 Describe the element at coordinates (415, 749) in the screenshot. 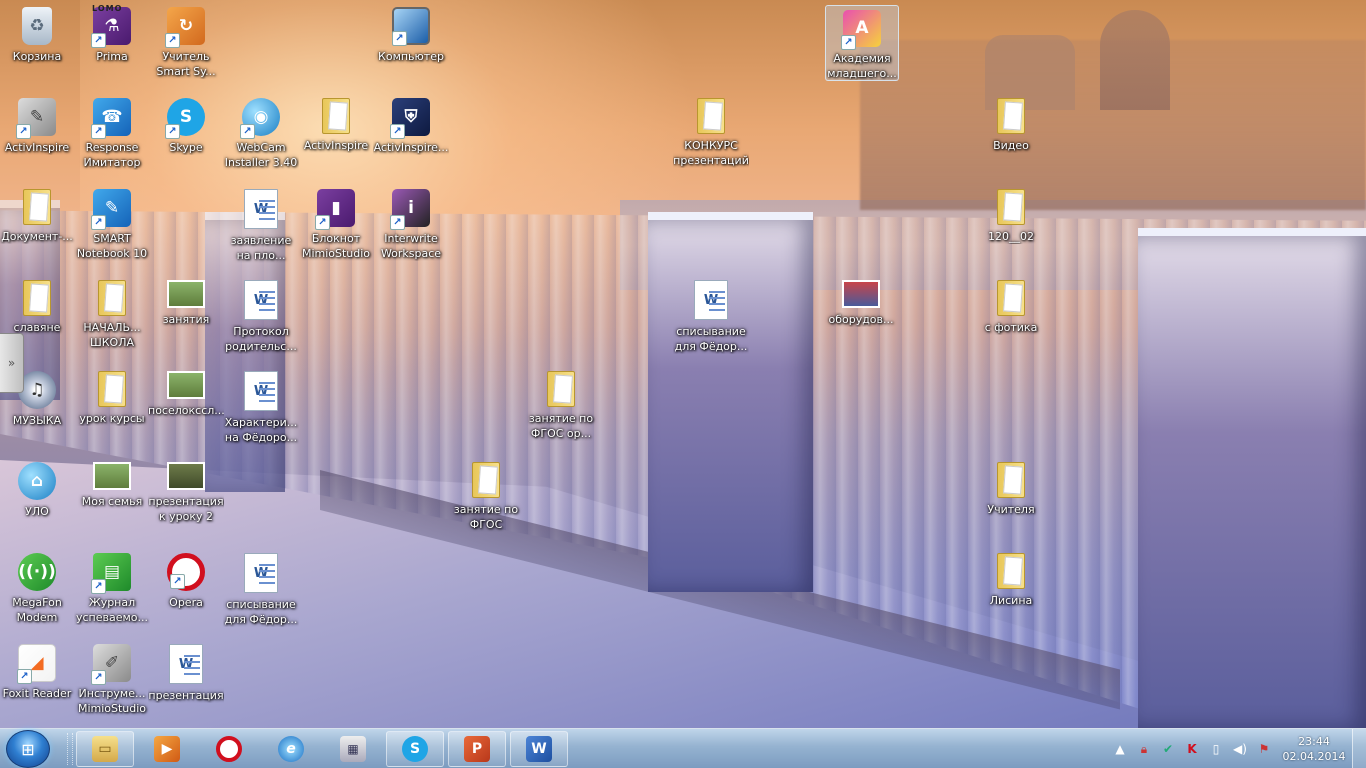

I see `skype-taskbar-button: S` at that location.